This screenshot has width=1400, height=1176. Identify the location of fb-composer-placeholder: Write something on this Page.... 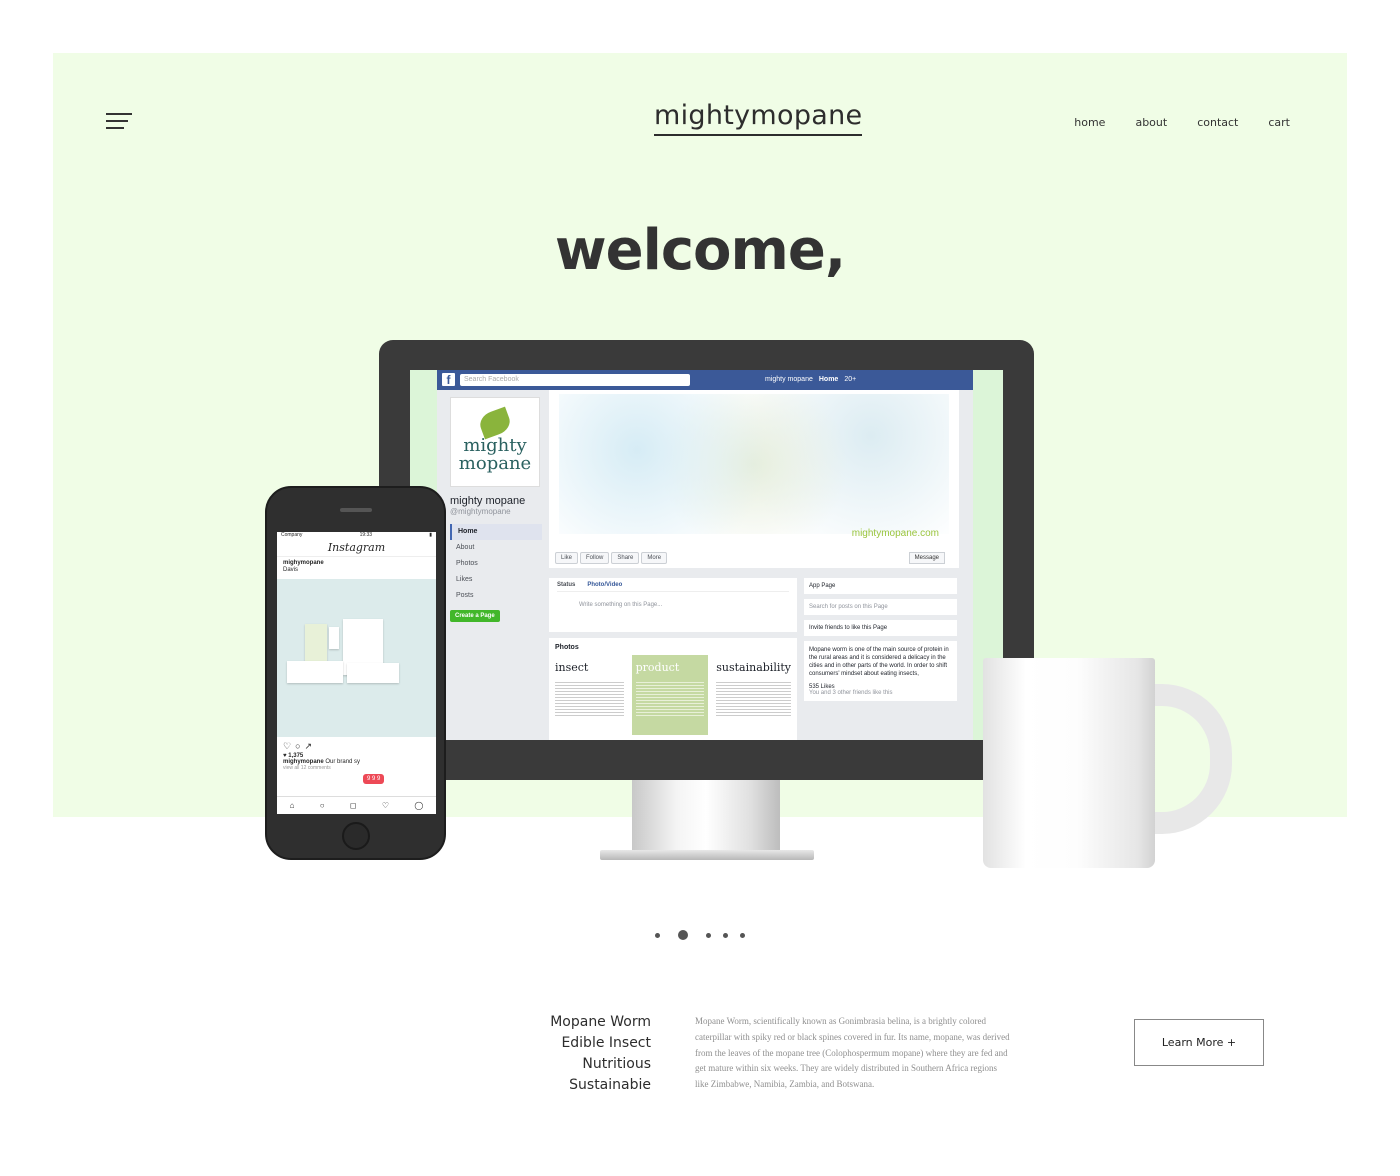
(621, 605).